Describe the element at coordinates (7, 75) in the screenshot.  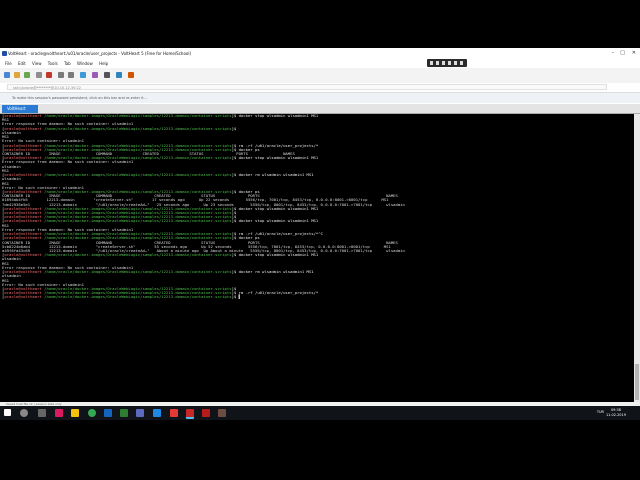
I see `new-session-icon` at that location.